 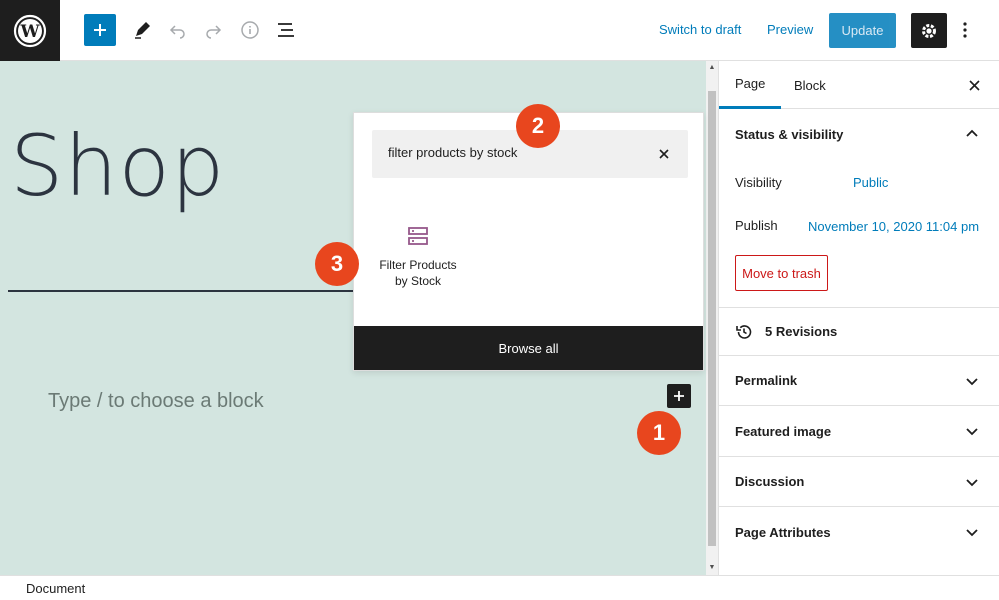 I want to click on list-view-button, so click(x=286, y=30).